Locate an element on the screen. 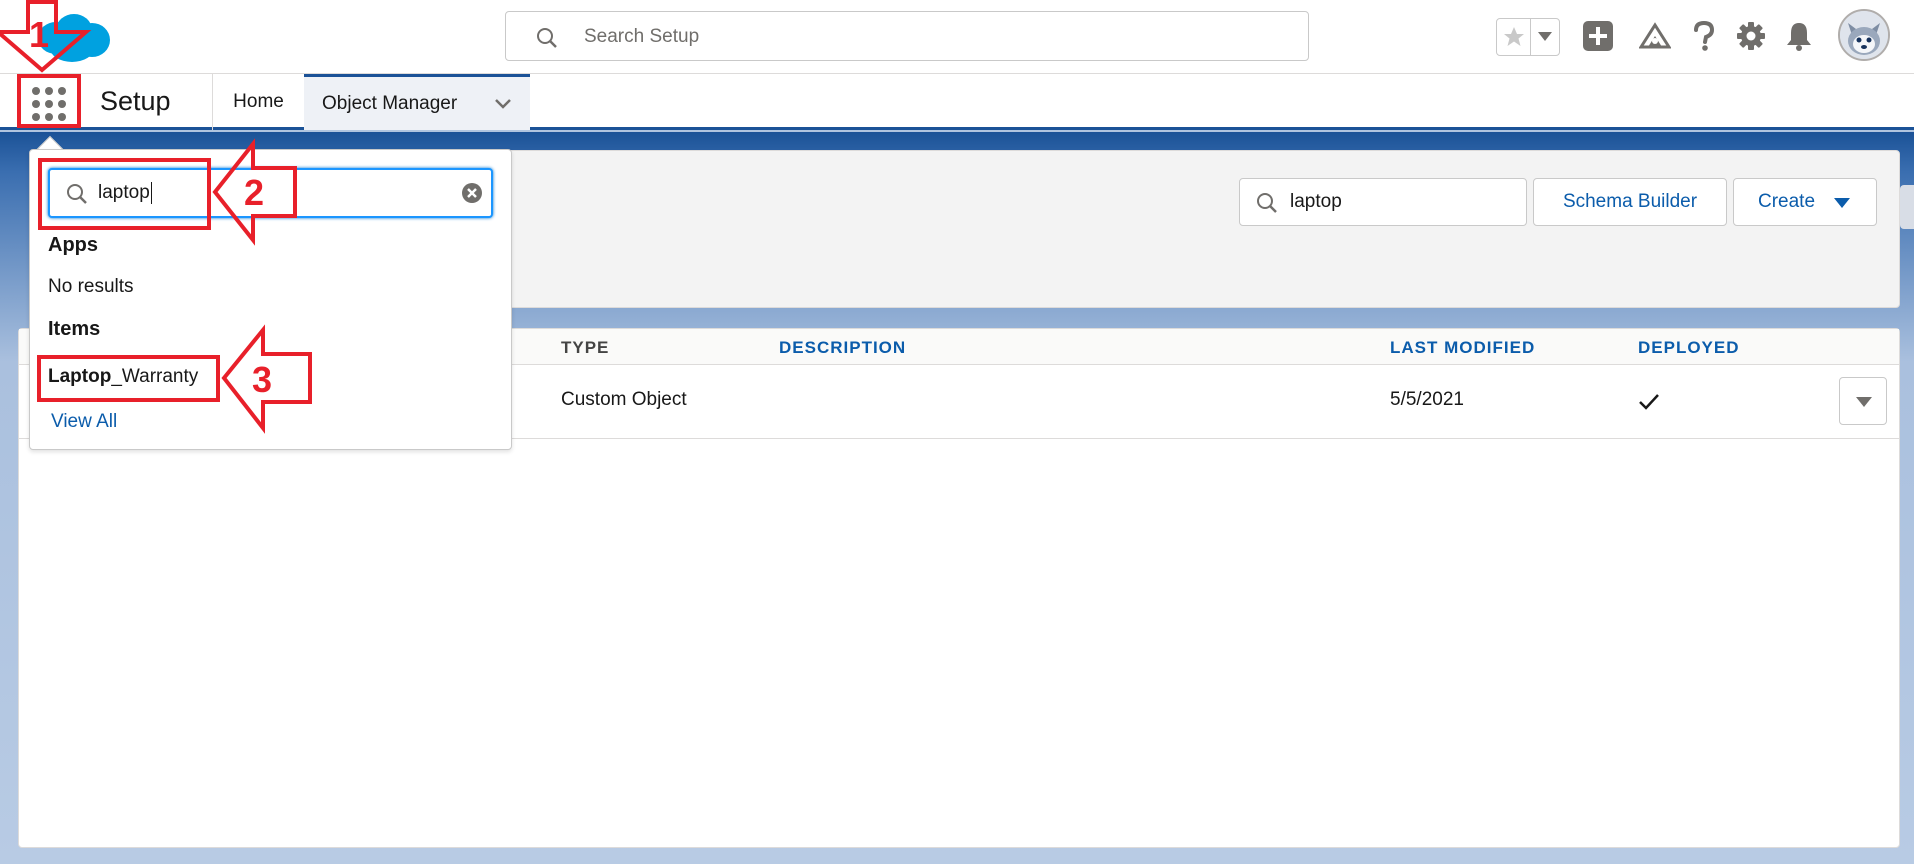 This screenshot has height=864, width=1914. add-icon is located at coordinates (1598, 36).